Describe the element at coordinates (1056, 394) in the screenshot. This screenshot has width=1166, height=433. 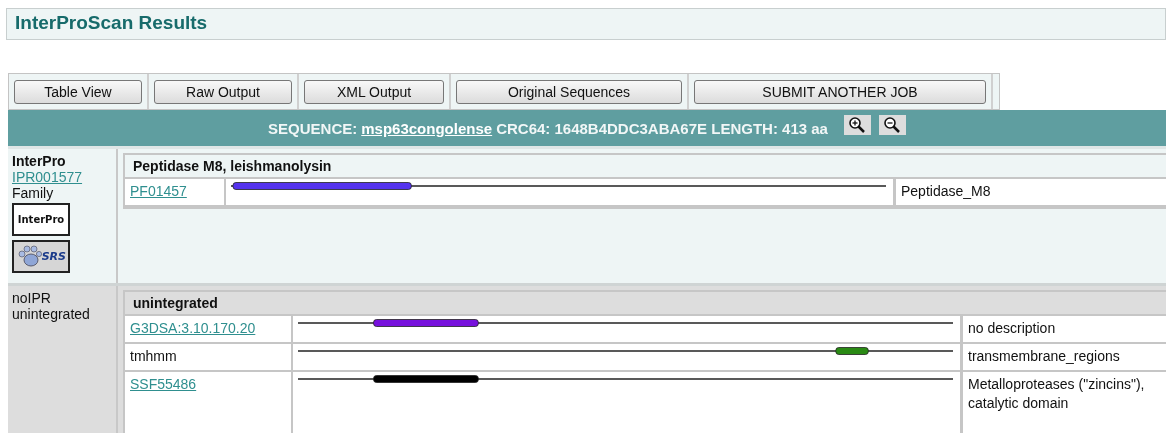
I see `match-description: Metalloproteases ("zincins"), catalytic domain` at that location.